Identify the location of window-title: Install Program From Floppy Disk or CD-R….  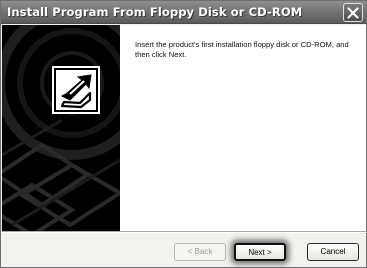
(155, 12).